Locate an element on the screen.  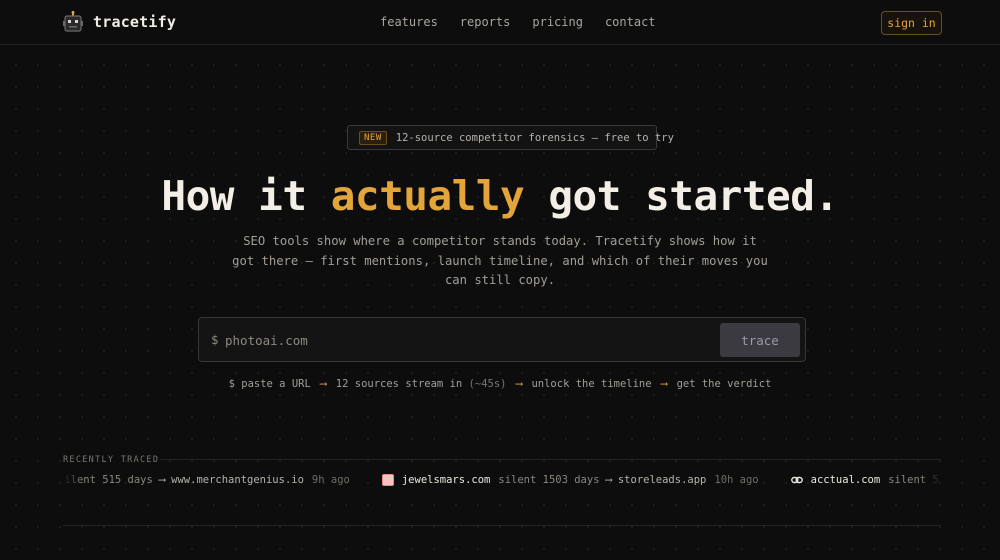
trace-destination: storeleads.app is located at coordinates (662, 480).